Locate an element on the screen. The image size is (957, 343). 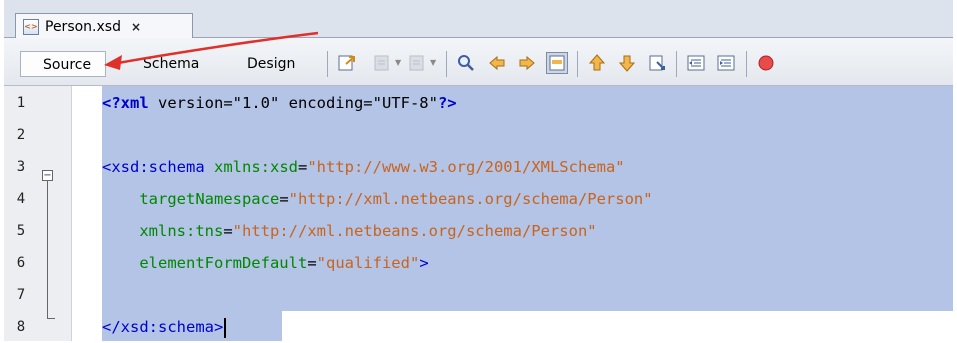
fold-collapse-icon: − is located at coordinates (47, 175).